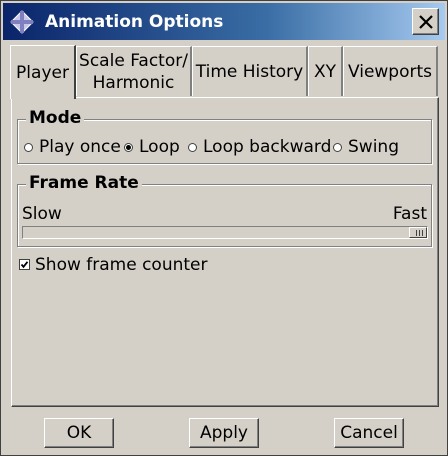  Describe the element at coordinates (55, 118) in the screenshot. I see `mode-legend: Mode` at that location.